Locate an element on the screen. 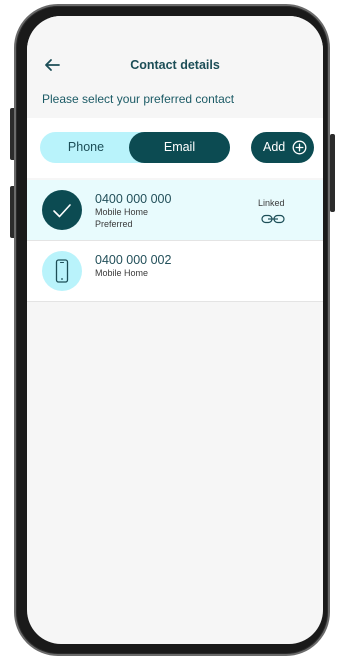 This screenshot has height=660, width=342. plus-circle-icon is located at coordinates (299, 147).